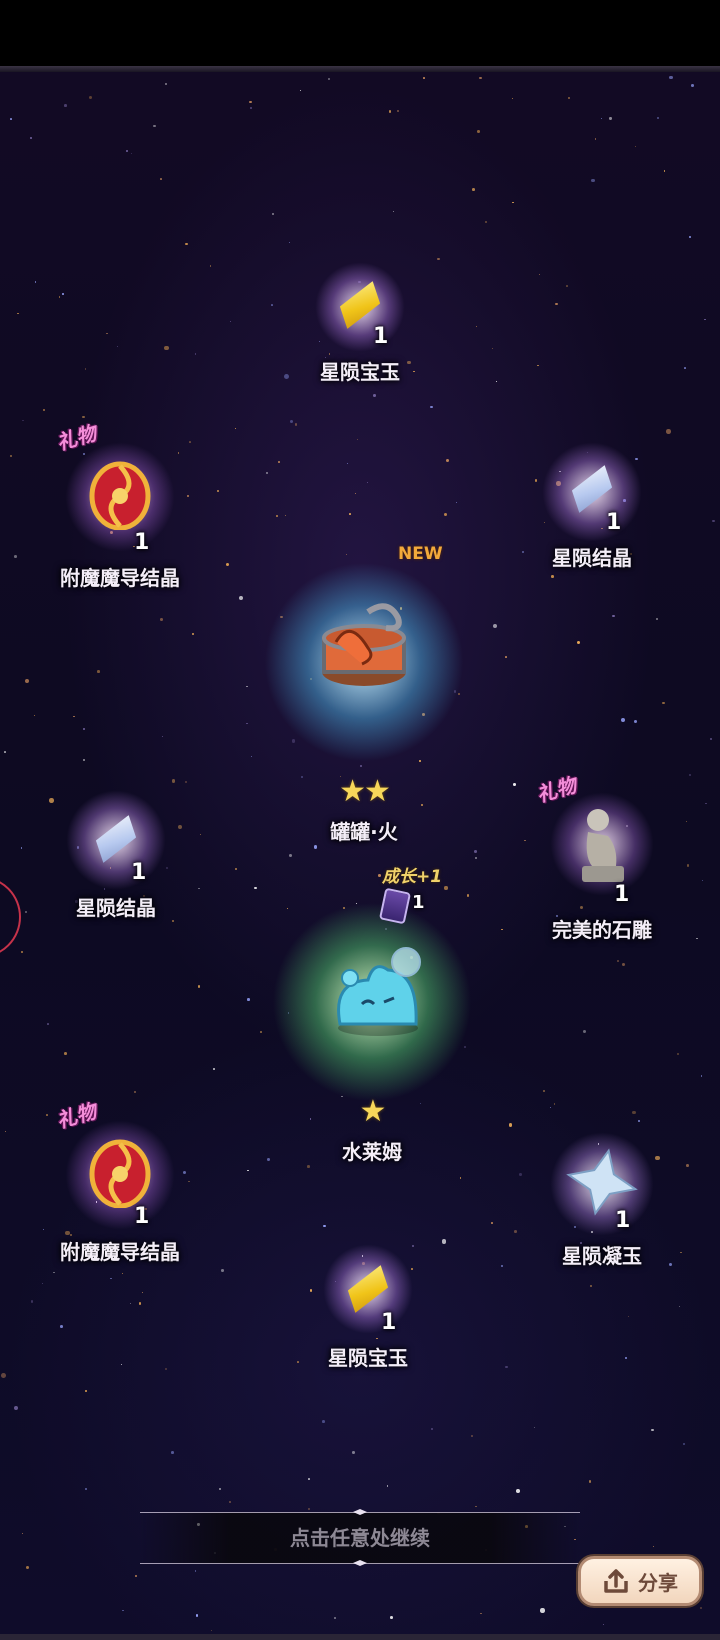 This screenshot has width=720, height=1640. What do you see at coordinates (602, 888) in the screenshot?
I see `reward-item-statue: 礼物 1 完美的石雕` at bounding box center [602, 888].